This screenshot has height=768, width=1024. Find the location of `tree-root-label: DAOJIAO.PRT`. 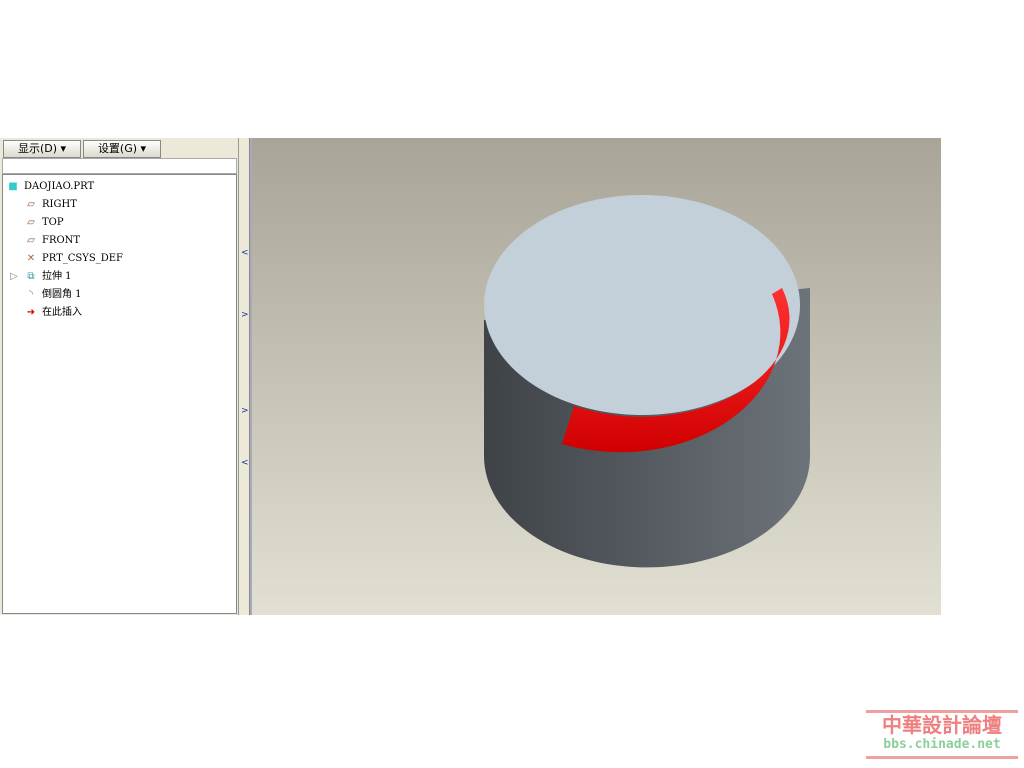

tree-root-label: DAOJIAO.PRT is located at coordinates (59, 186).